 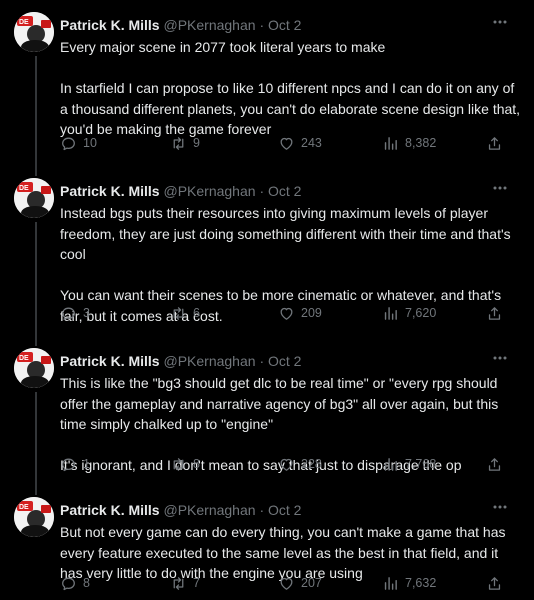 I want to click on reply-count: 3, so click(x=86, y=313).